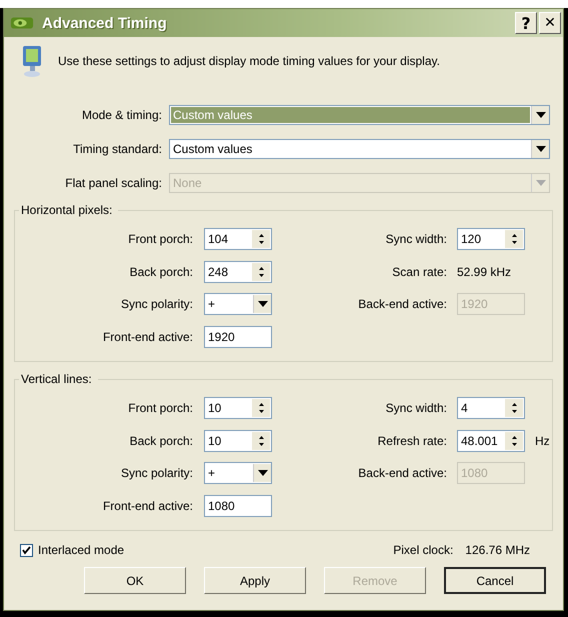 This screenshot has height=617, width=568. What do you see at coordinates (105, 23) in the screenshot?
I see `window-title: Advanced Timing` at bounding box center [105, 23].